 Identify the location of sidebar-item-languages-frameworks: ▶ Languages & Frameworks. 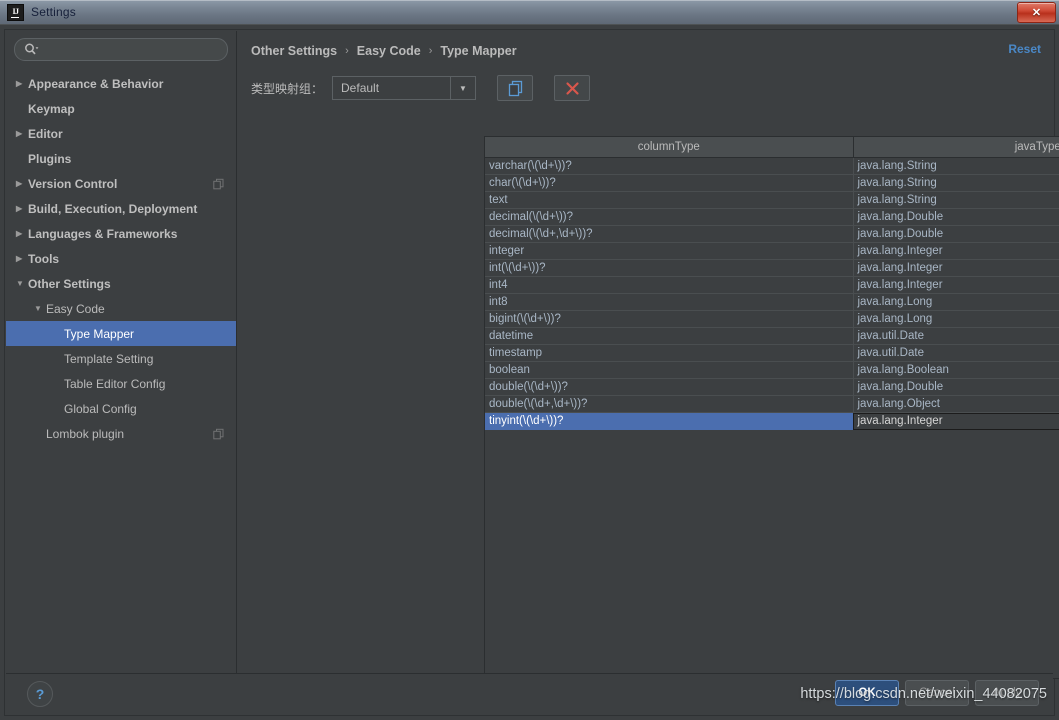
(121, 233).